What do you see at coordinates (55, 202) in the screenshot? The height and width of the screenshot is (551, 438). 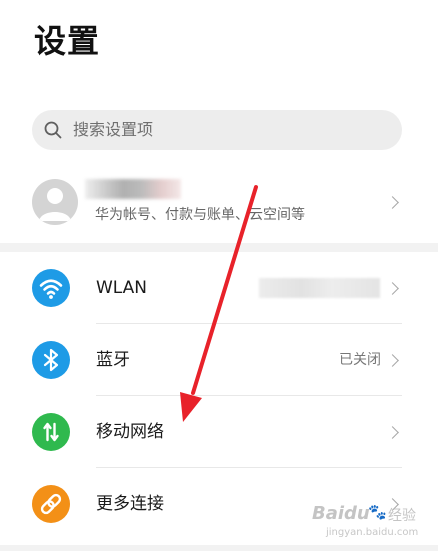 I see `avatar` at bounding box center [55, 202].